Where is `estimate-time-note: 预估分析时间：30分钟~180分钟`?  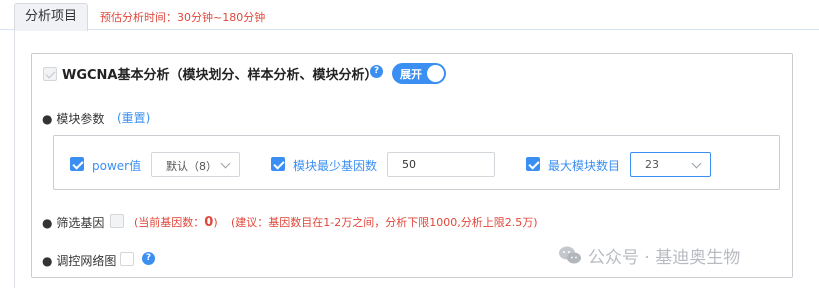
estimate-time-note: 预估分析时间：30分钟~180分钟 is located at coordinates (183, 17).